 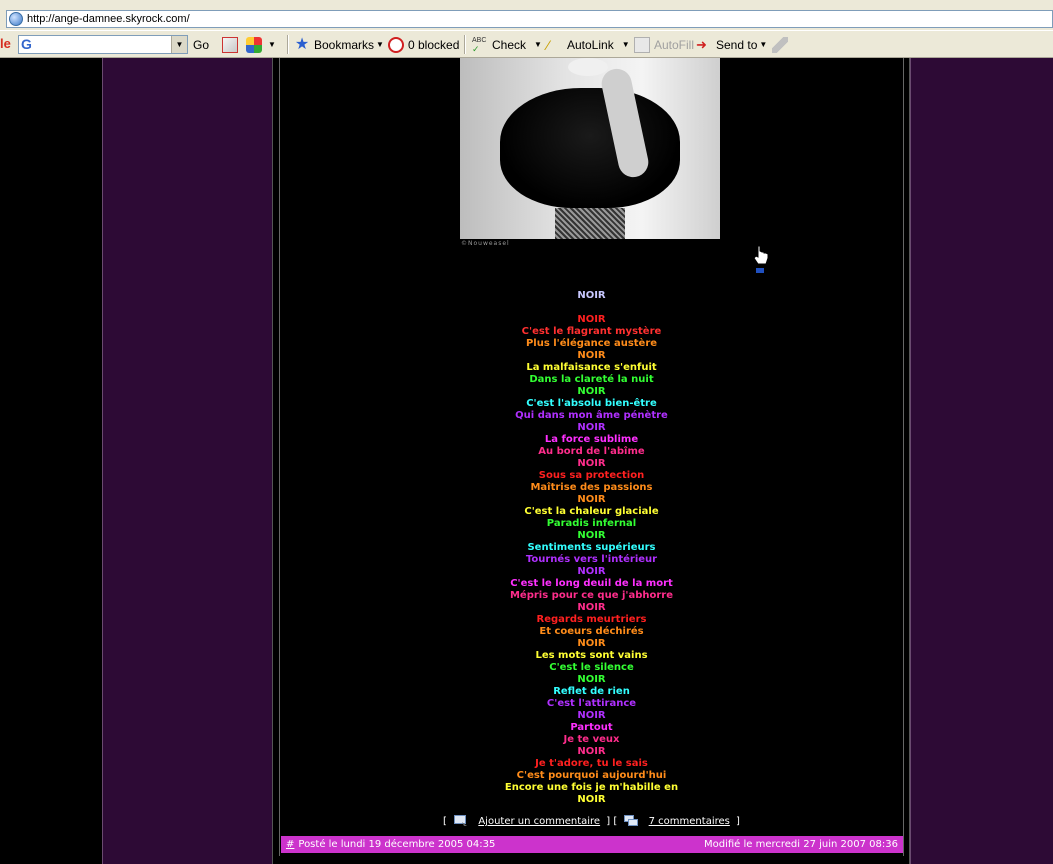 What do you see at coordinates (16, 19) in the screenshot?
I see `page-favicon-icon` at bounding box center [16, 19].